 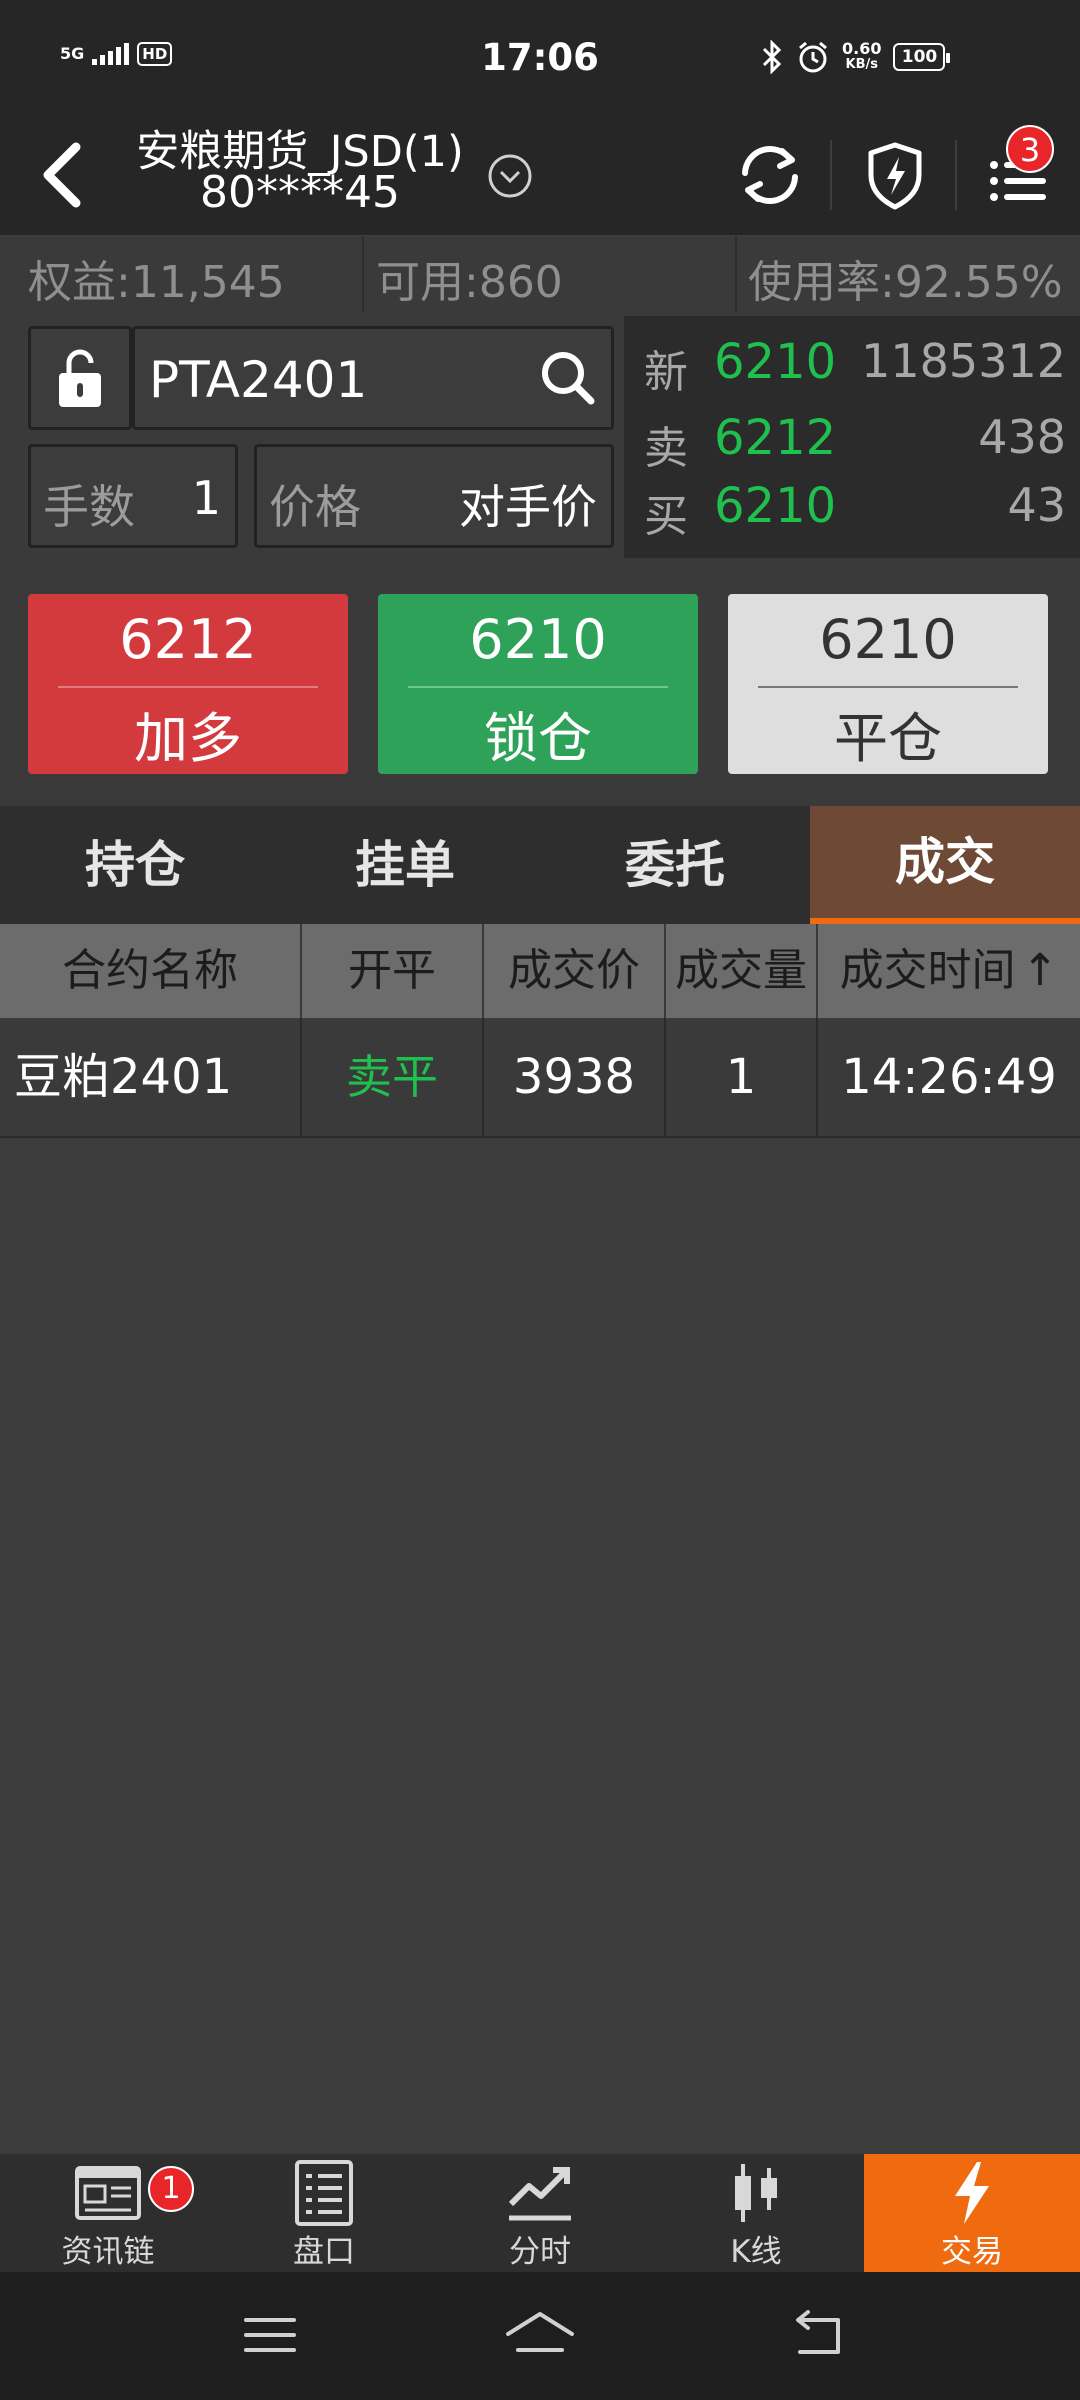 What do you see at coordinates (392, 1077) in the screenshot?
I see `cell-open-close: 卖平` at bounding box center [392, 1077].